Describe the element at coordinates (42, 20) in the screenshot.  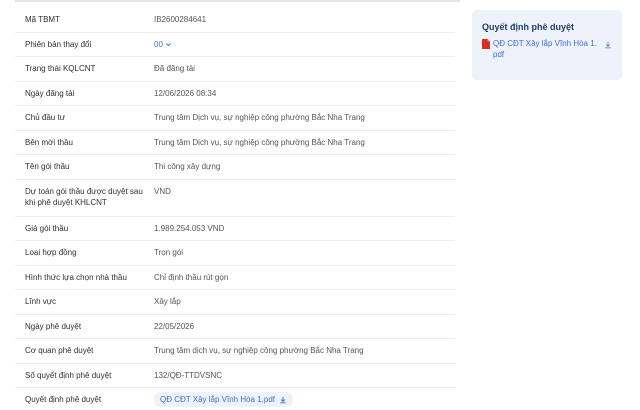
I see `row-label: Mã TBMT` at that location.